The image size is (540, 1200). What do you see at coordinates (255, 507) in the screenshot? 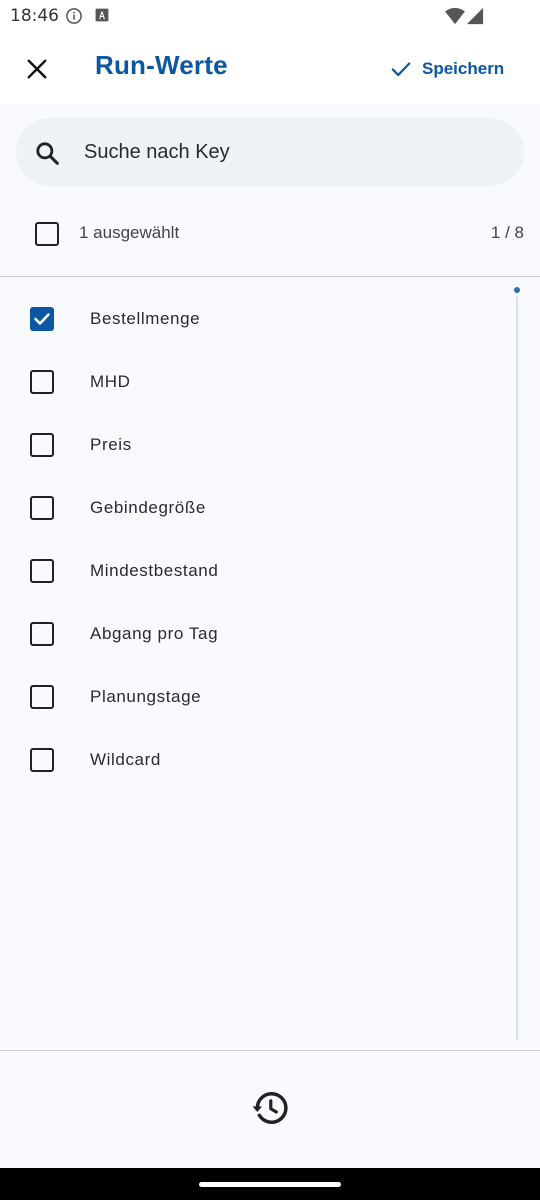
I see `list-item: Gebindegröße` at bounding box center [255, 507].